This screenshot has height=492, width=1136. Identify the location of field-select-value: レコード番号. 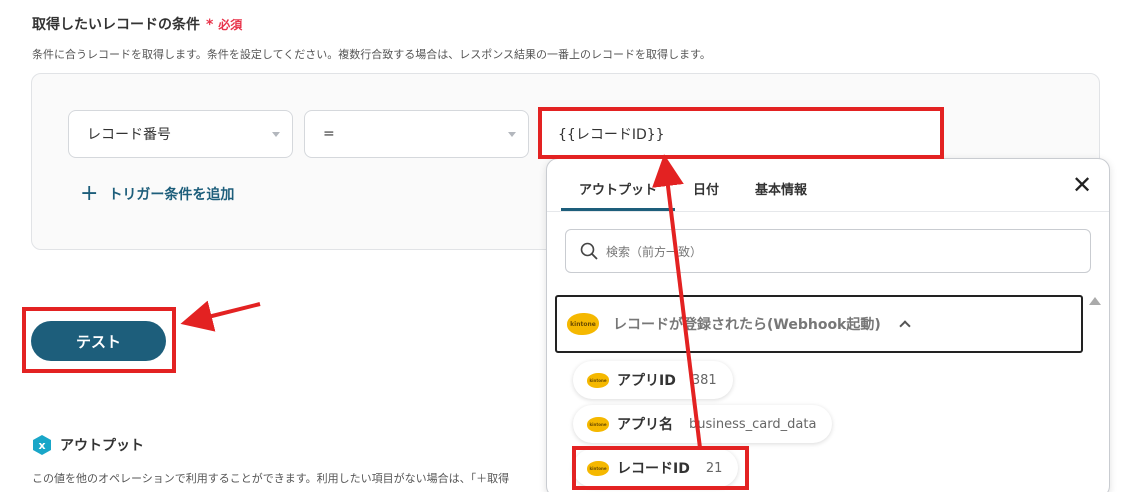
(129, 135).